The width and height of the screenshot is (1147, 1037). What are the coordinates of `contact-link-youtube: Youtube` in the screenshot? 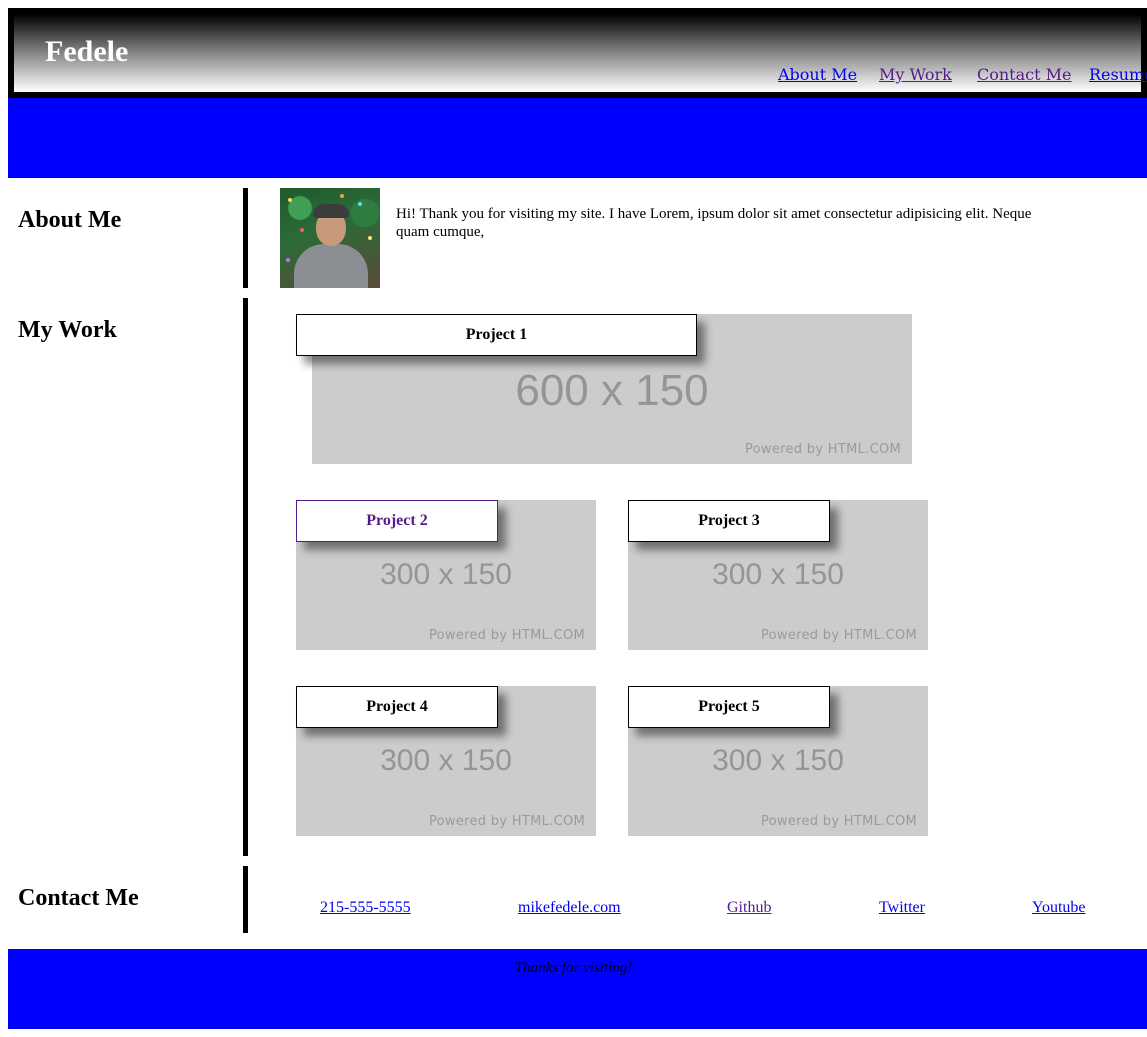 It's located at (1059, 908).